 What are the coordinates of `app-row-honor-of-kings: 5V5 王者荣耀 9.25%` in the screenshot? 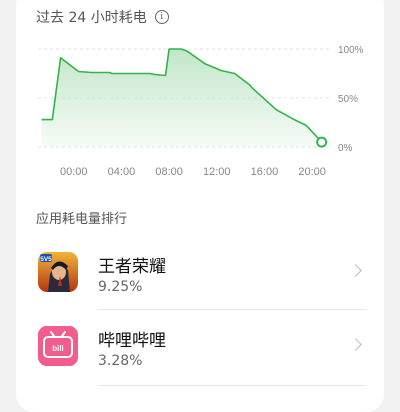 It's located at (201, 282).